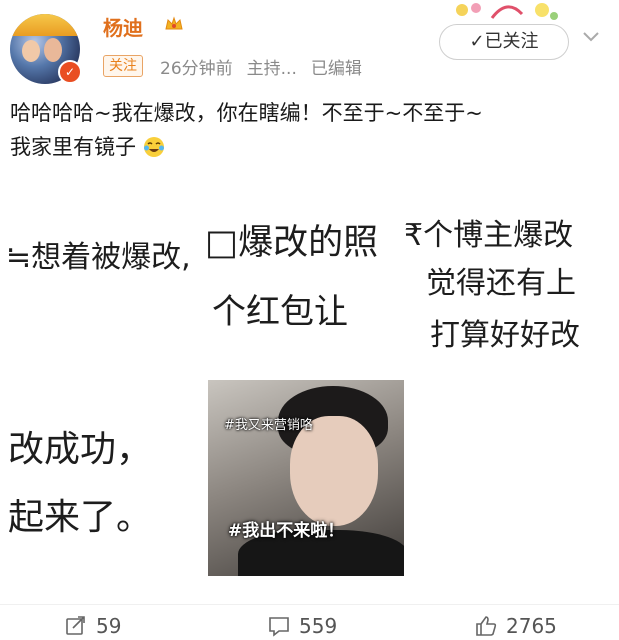 The height and width of the screenshot is (640, 619). Describe the element at coordinates (501, 283) in the screenshot. I see `embedded-text: 觉得还有上` at that location.